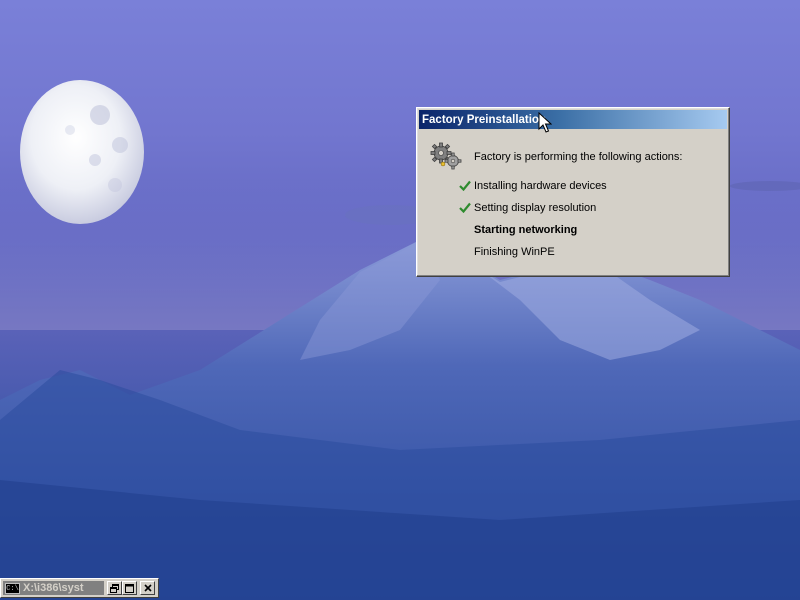  What do you see at coordinates (514, 252) in the screenshot?
I see `action-item-finishing-winpe: Finishing WinPE` at bounding box center [514, 252].